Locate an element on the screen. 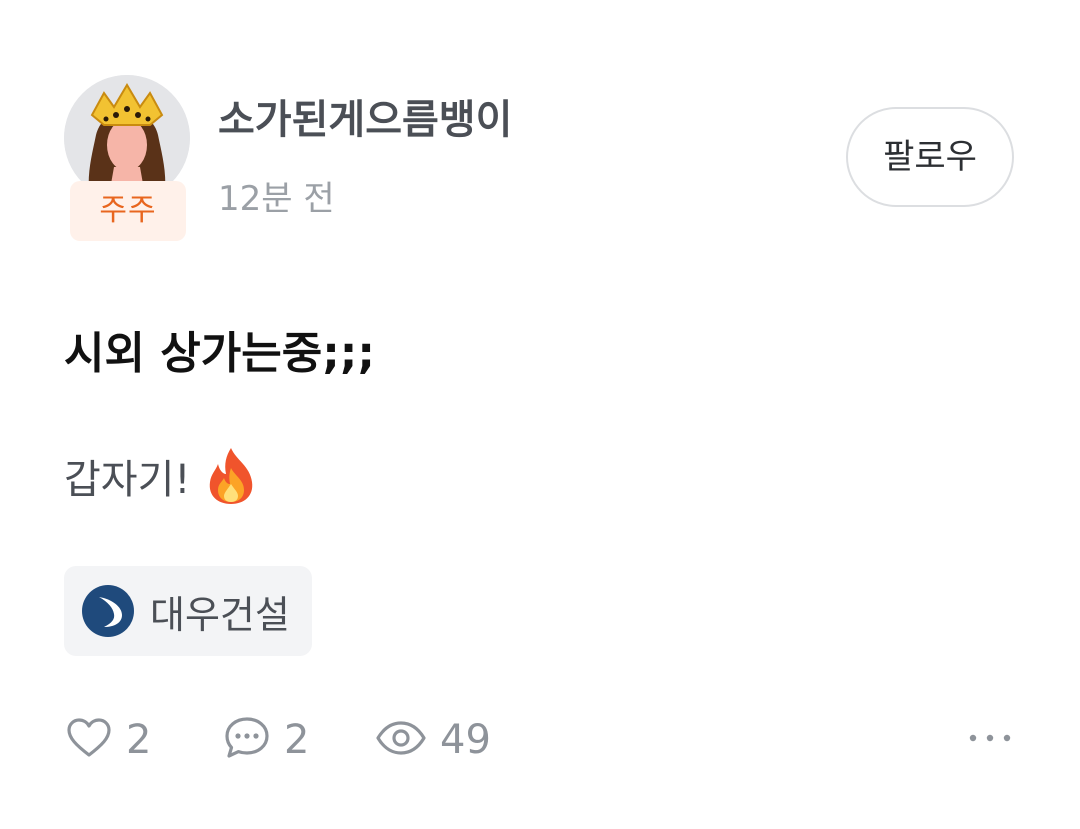 Image resolution: width=1080 pixels, height=829 pixels. author-avatar-wrap: 주주 is located at coordinates (128, 159).